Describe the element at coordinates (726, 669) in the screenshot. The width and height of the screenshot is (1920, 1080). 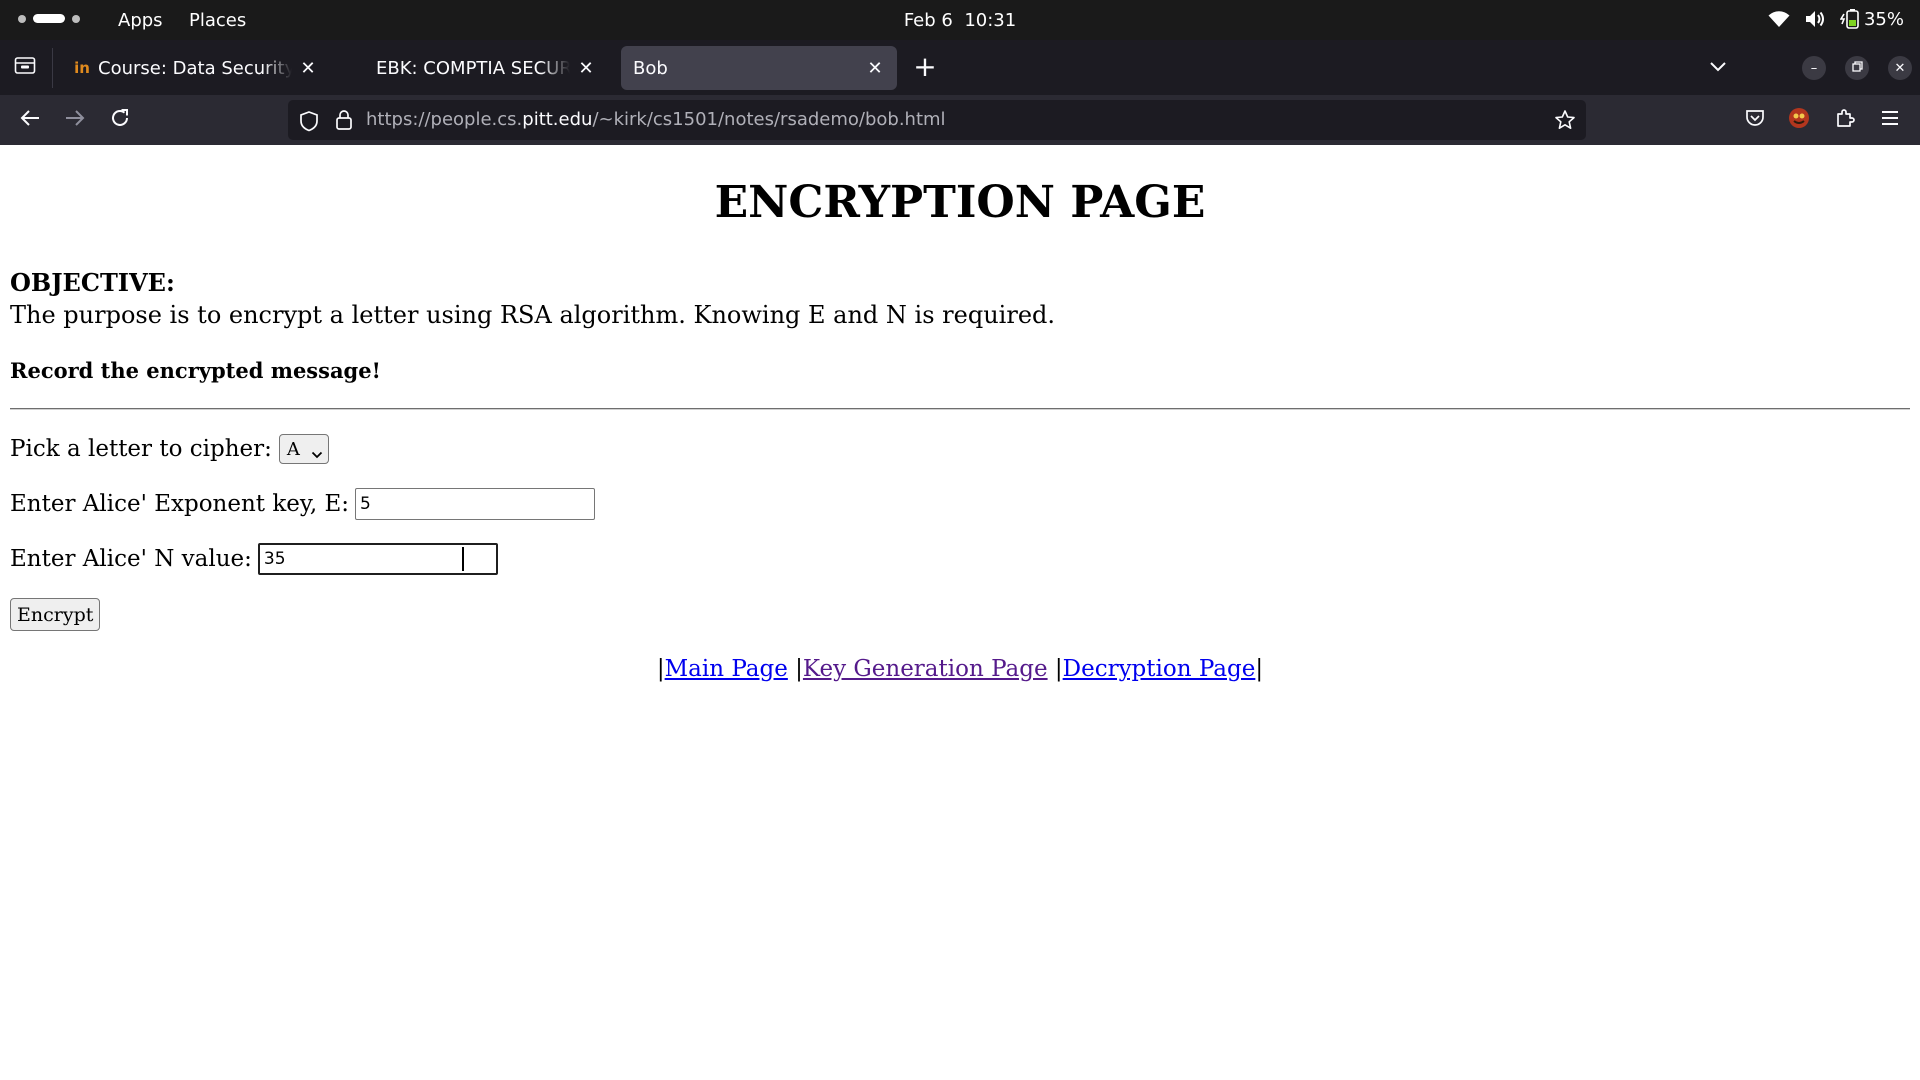
I see `main-page-link: Main Page` at that location.